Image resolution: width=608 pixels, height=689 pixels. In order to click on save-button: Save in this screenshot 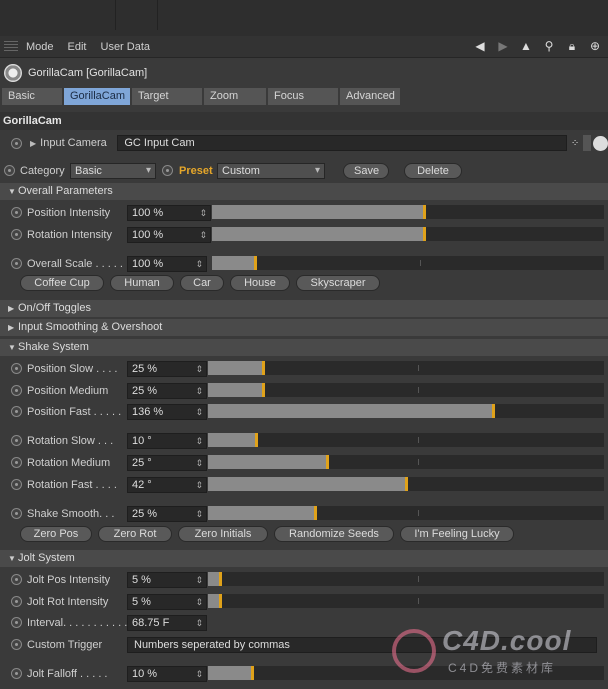, I will do `click(366, 170)`.